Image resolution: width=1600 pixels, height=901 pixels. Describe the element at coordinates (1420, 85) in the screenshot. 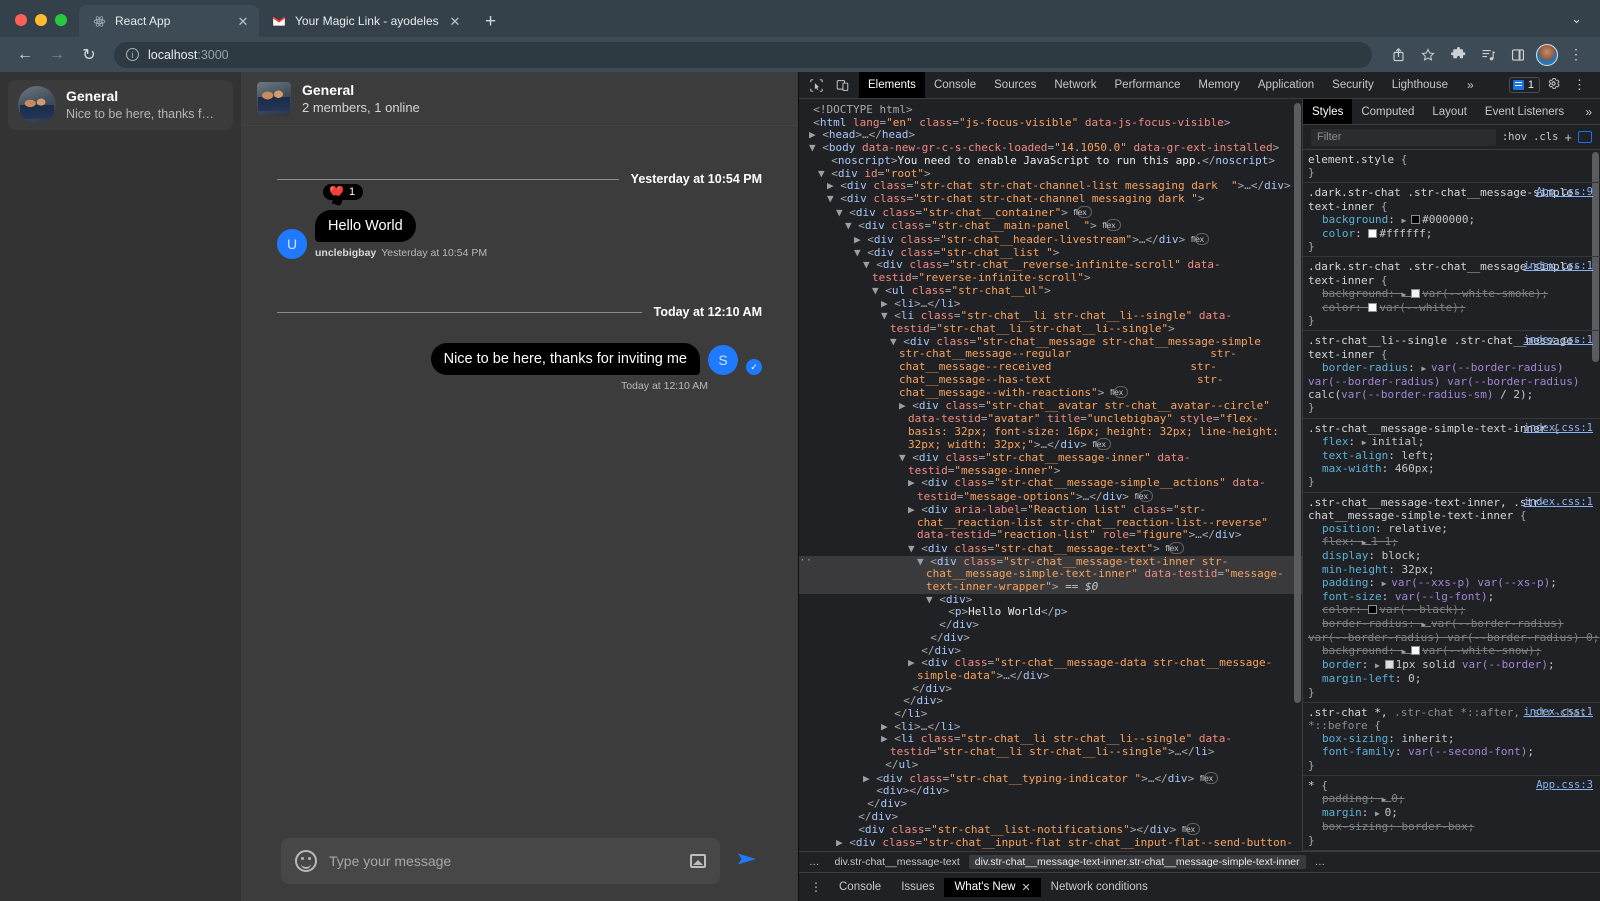

I see `tab-lighthouse: Lighthouse` at that location.